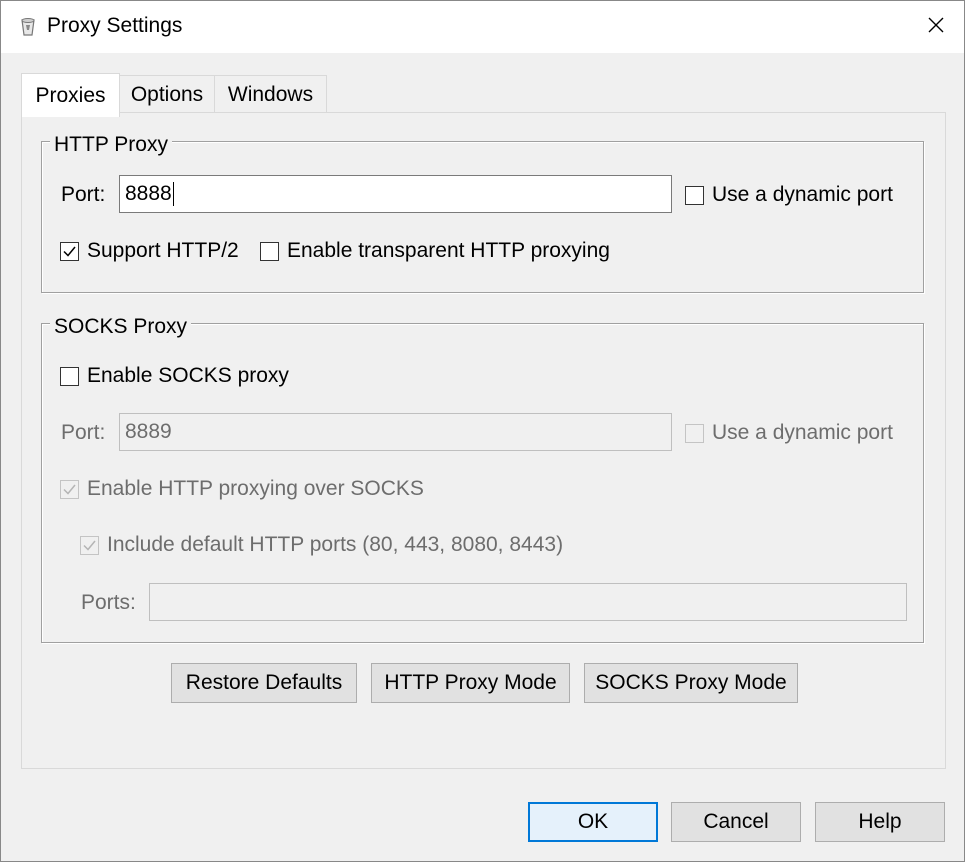 The image size is (965, 862). I want to click on http-dynamic-port-label: Use a dynamic port, so click(802, 195).